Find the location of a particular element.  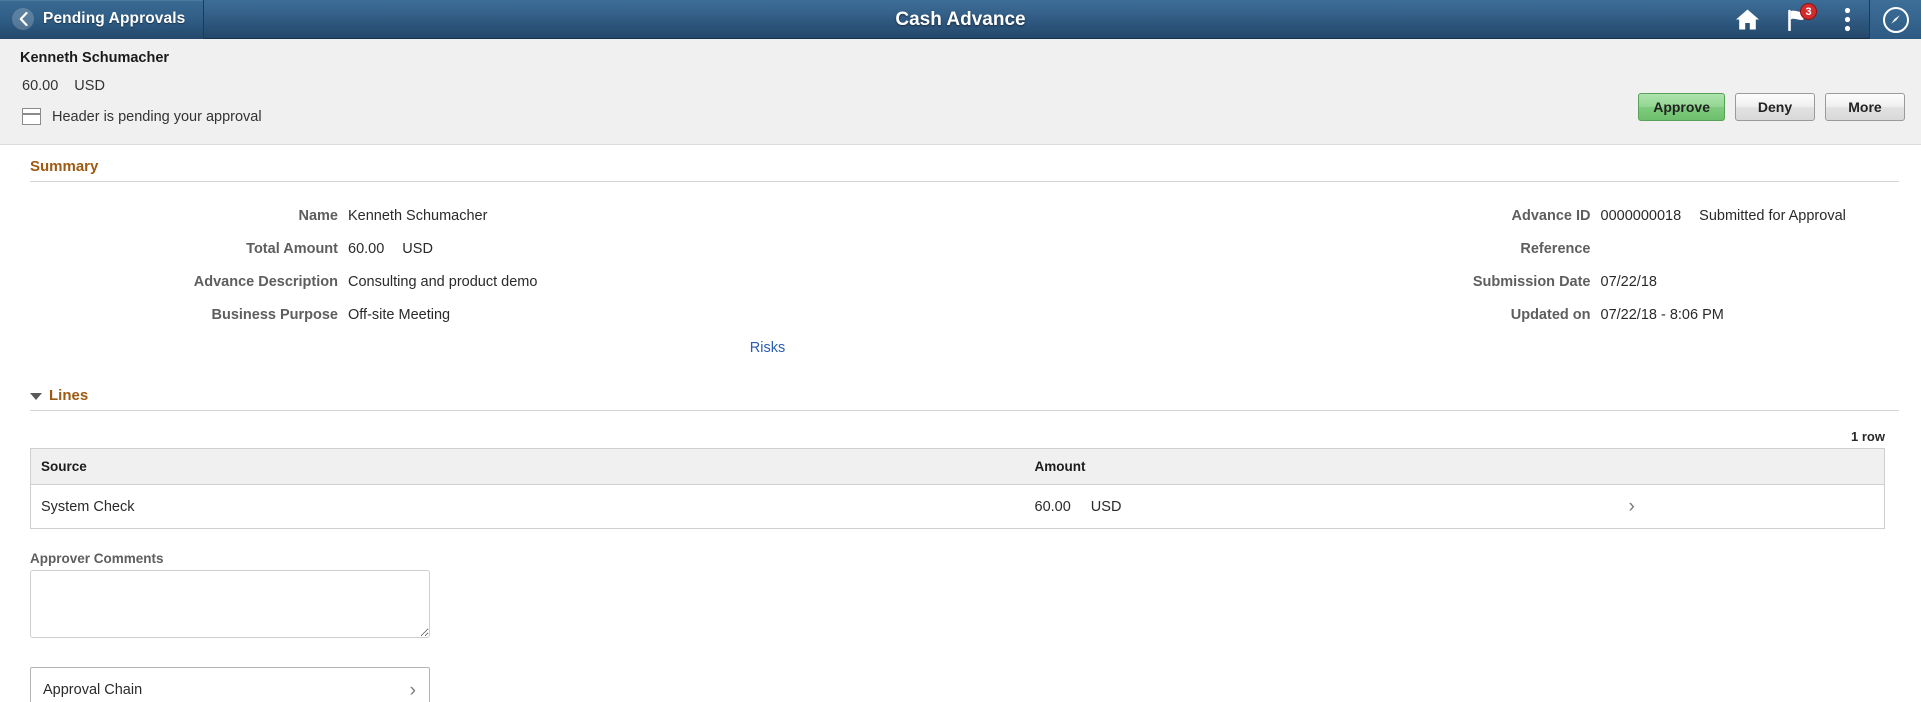

top-navigation-bar: Pending Approvals Cash Advance 3 is located at coordinates (960, 19).